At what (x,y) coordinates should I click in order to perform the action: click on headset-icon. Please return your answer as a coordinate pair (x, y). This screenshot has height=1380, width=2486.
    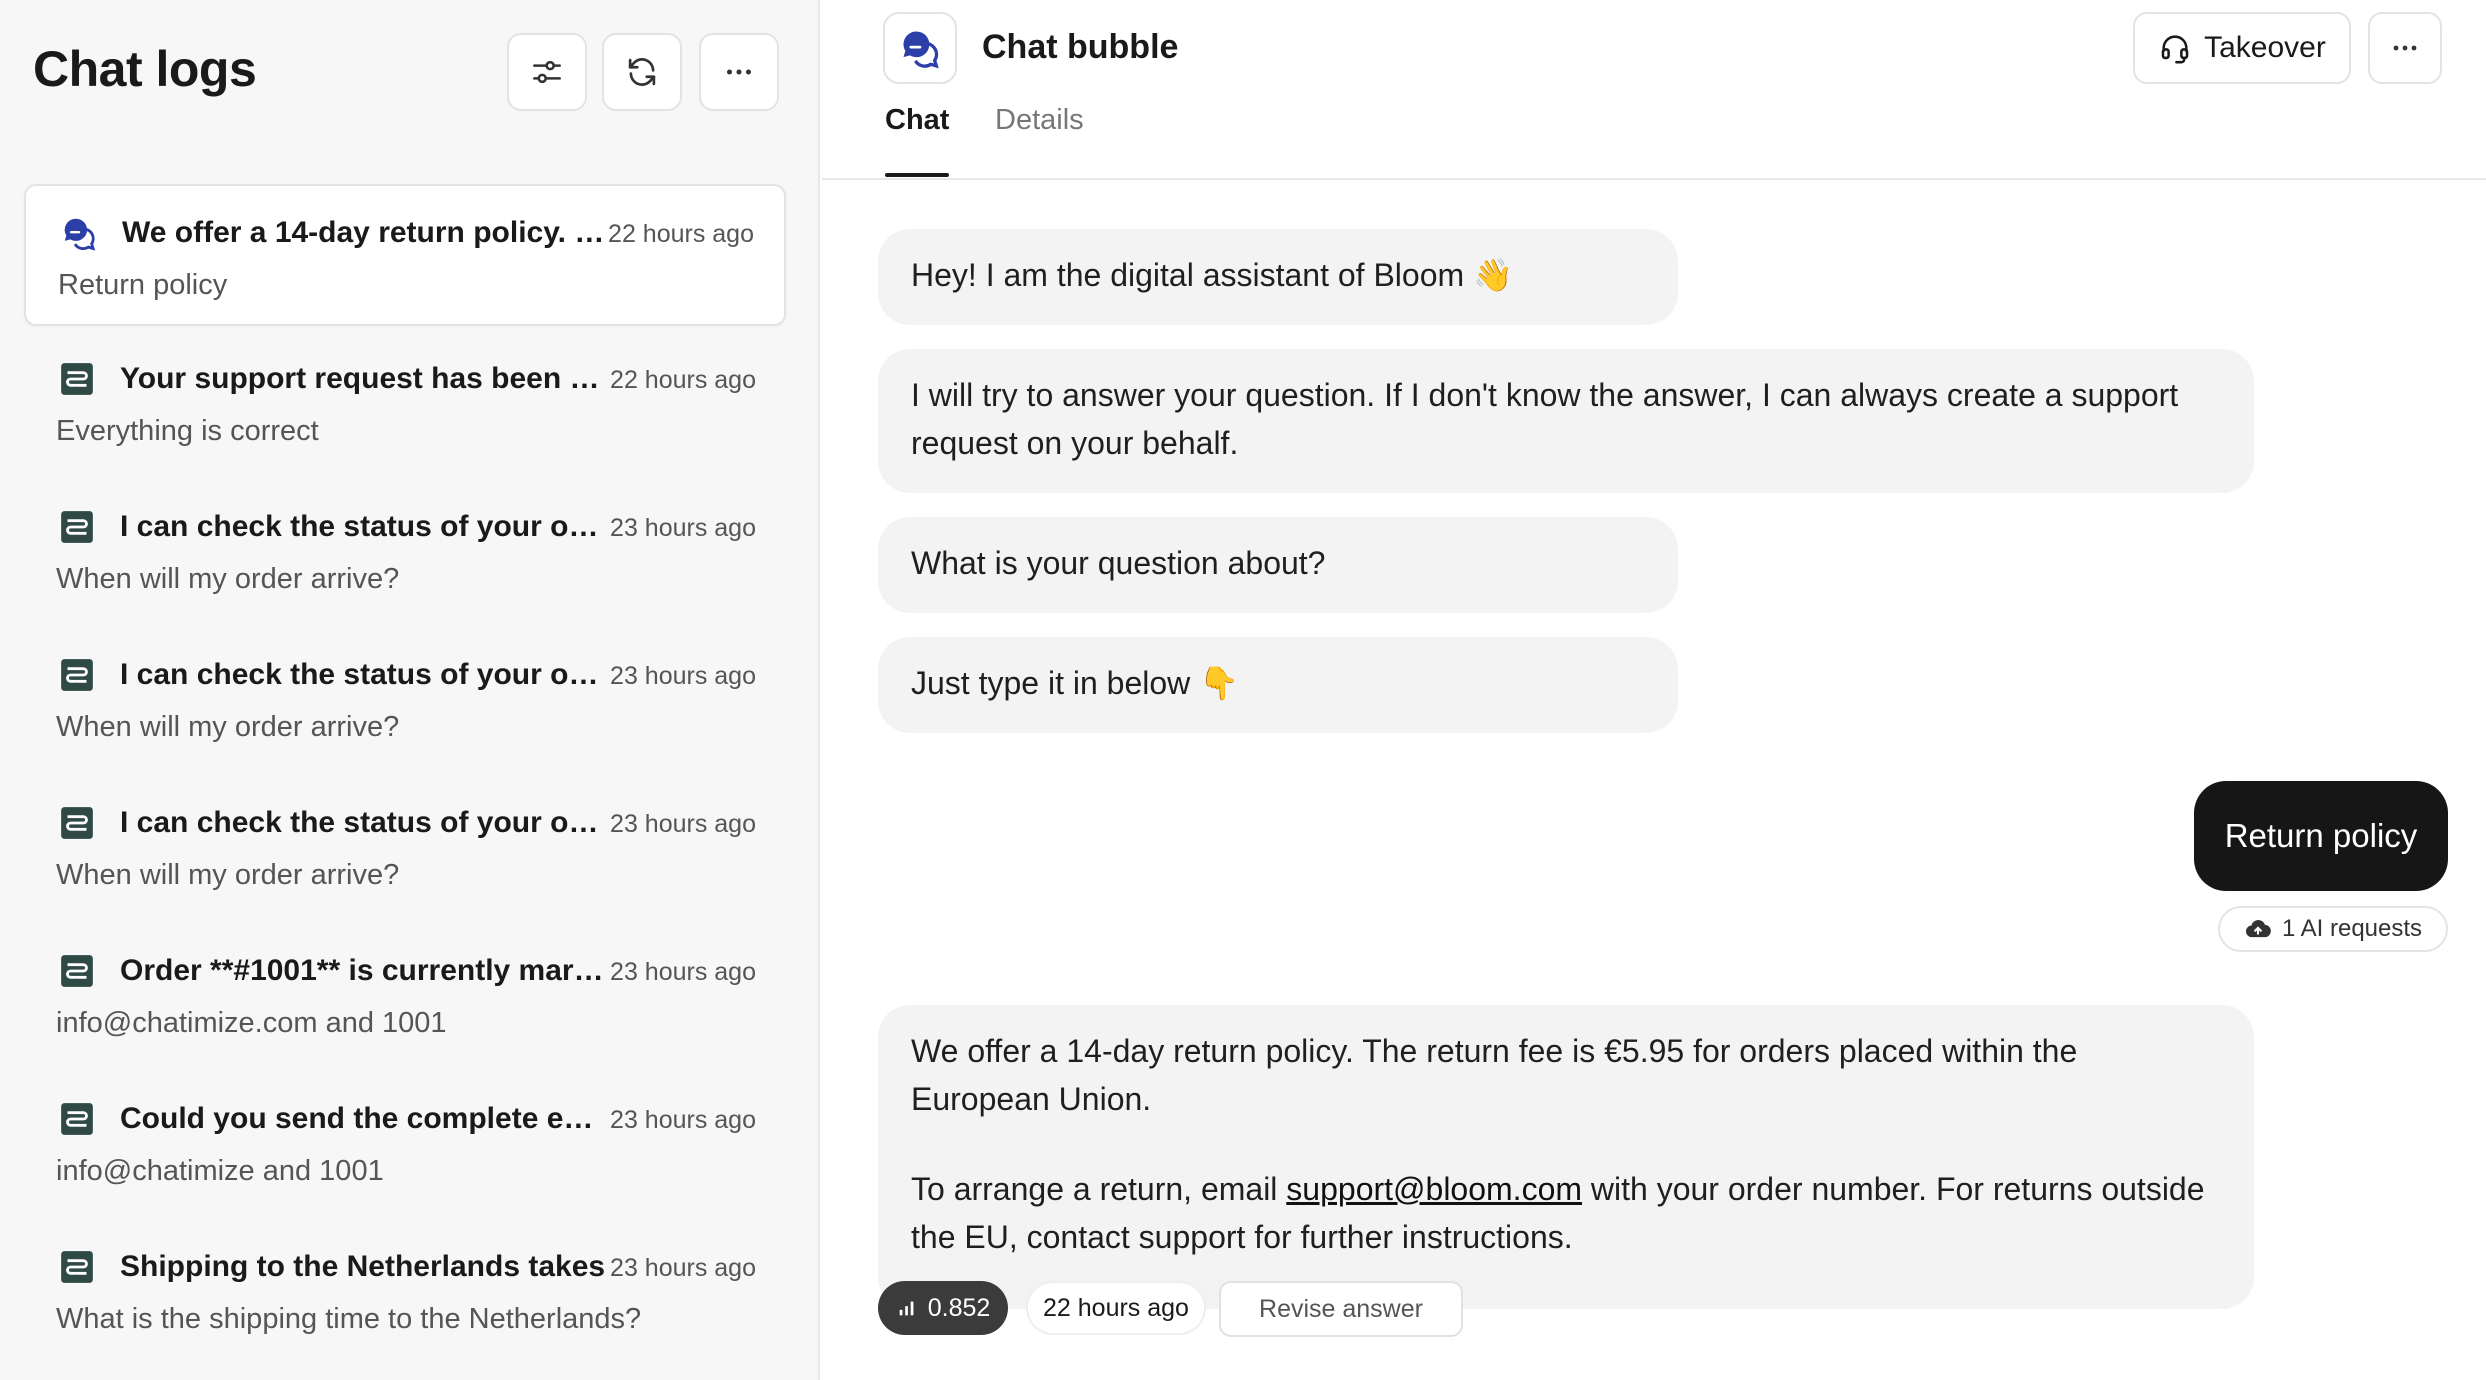
    Looking at the image, I should click on (2175, 49).